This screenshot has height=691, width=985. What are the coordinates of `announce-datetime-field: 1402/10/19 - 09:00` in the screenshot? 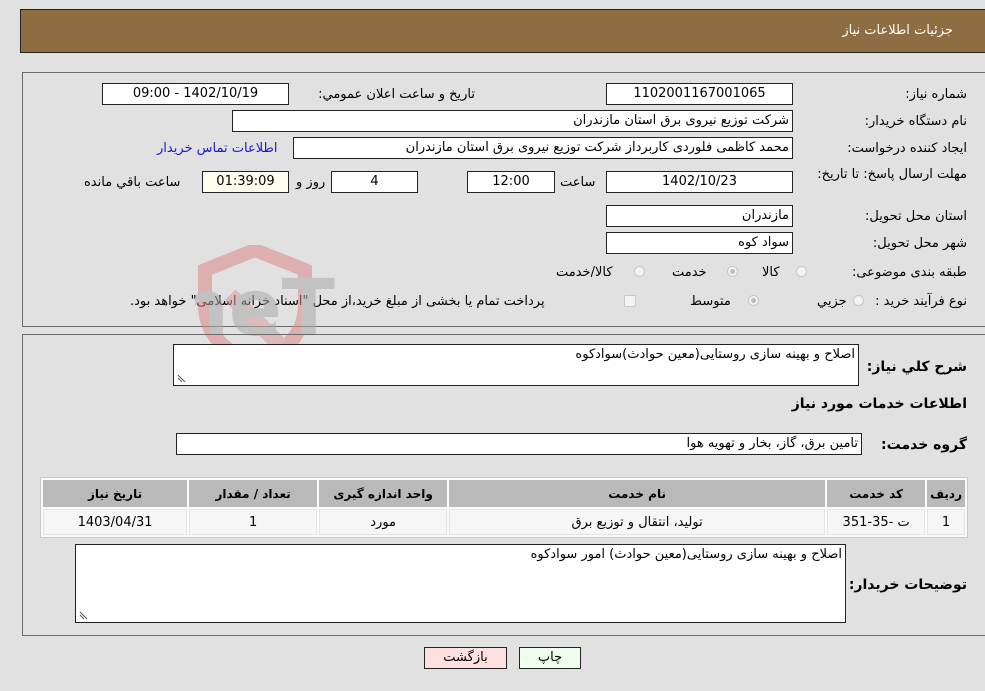 It's located at (195, 94).